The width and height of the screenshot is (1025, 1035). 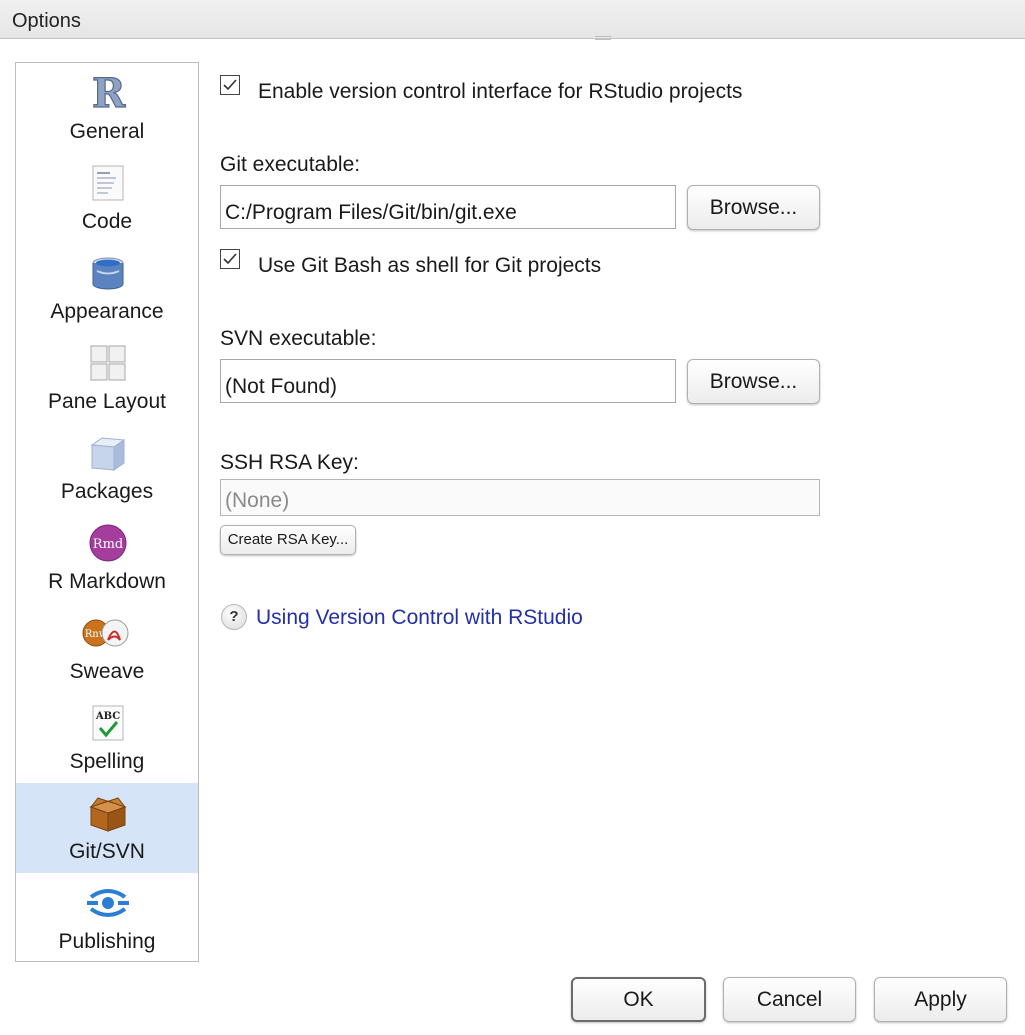 I want to click on ssh-rsa-key-field, so click(x=520, y=497).